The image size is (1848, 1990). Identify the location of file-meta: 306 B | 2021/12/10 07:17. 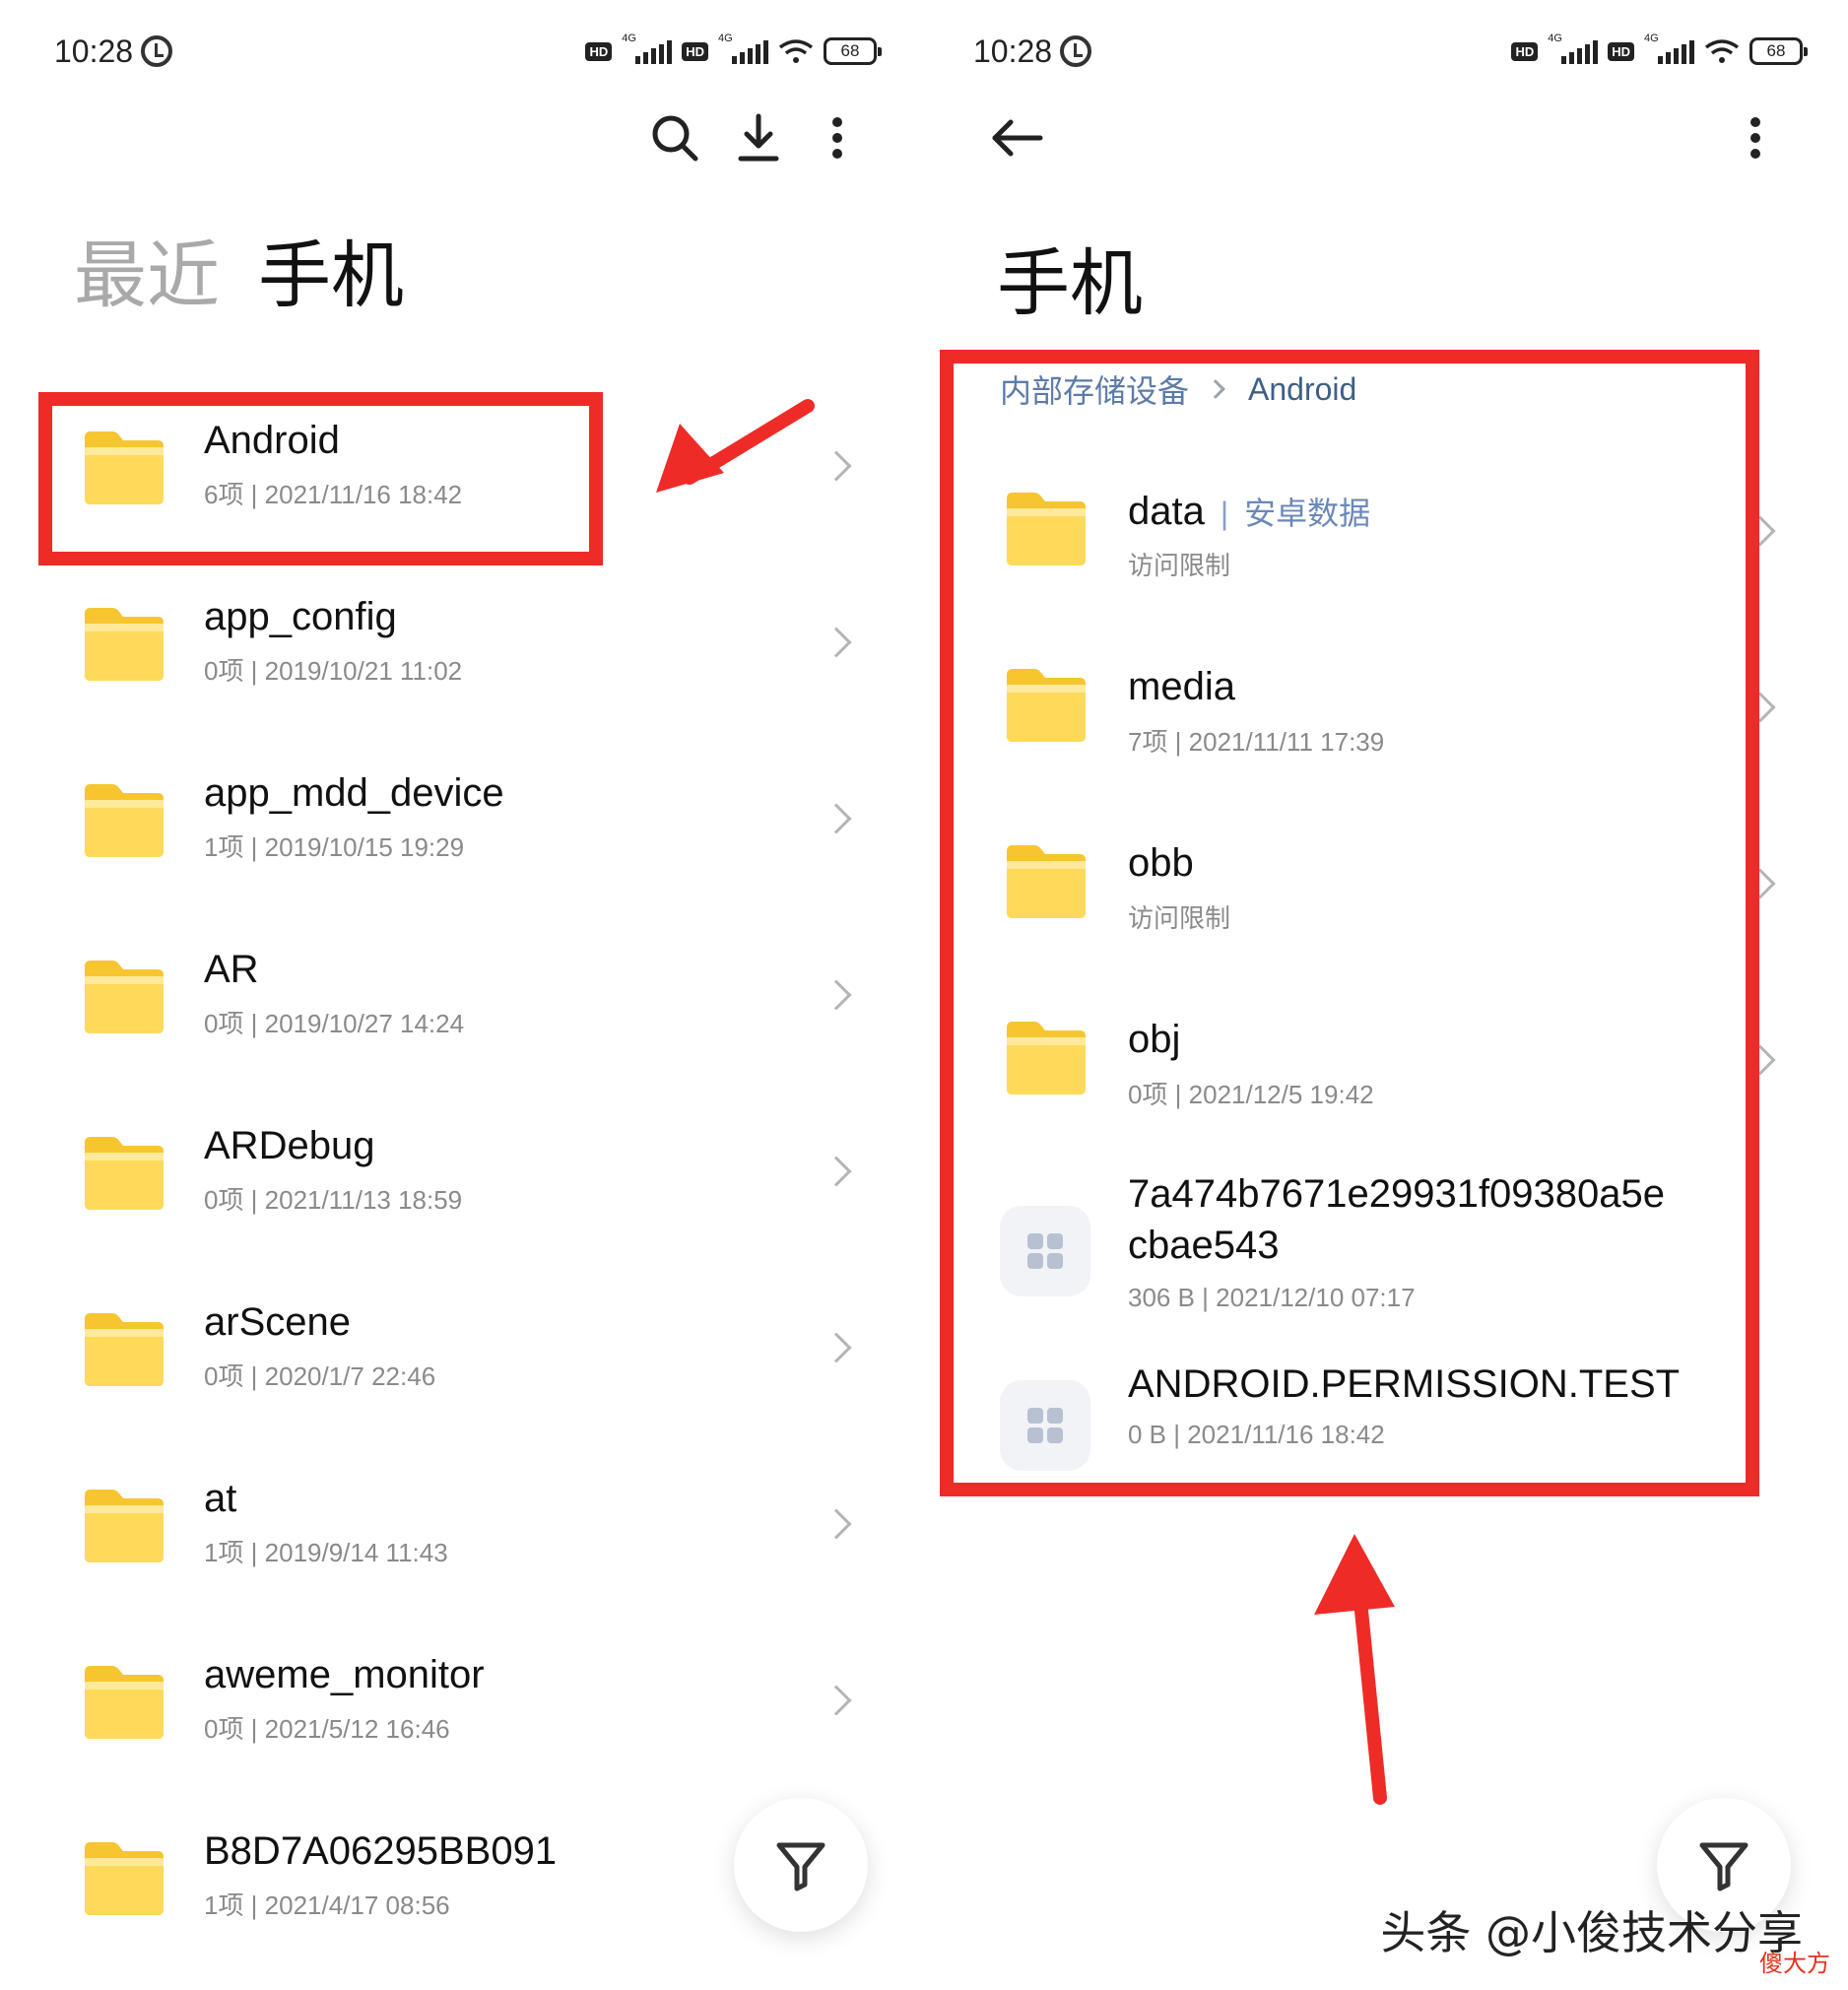
(1272, 1297).